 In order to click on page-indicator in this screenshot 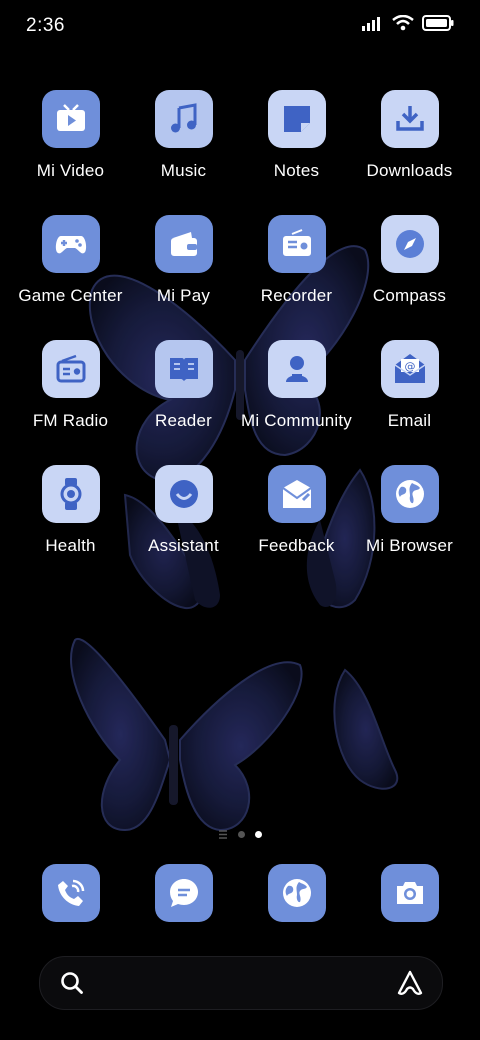, I will do `click(240, 834)`.